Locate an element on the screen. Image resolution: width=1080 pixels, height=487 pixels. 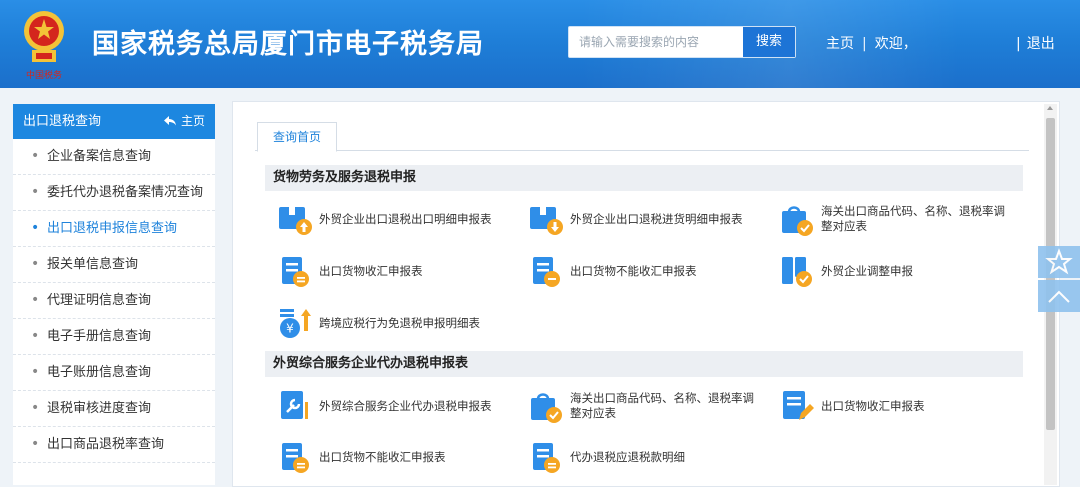
sidebar-item-label: 代理证明信息查询 is located at coordinates (99, 300).